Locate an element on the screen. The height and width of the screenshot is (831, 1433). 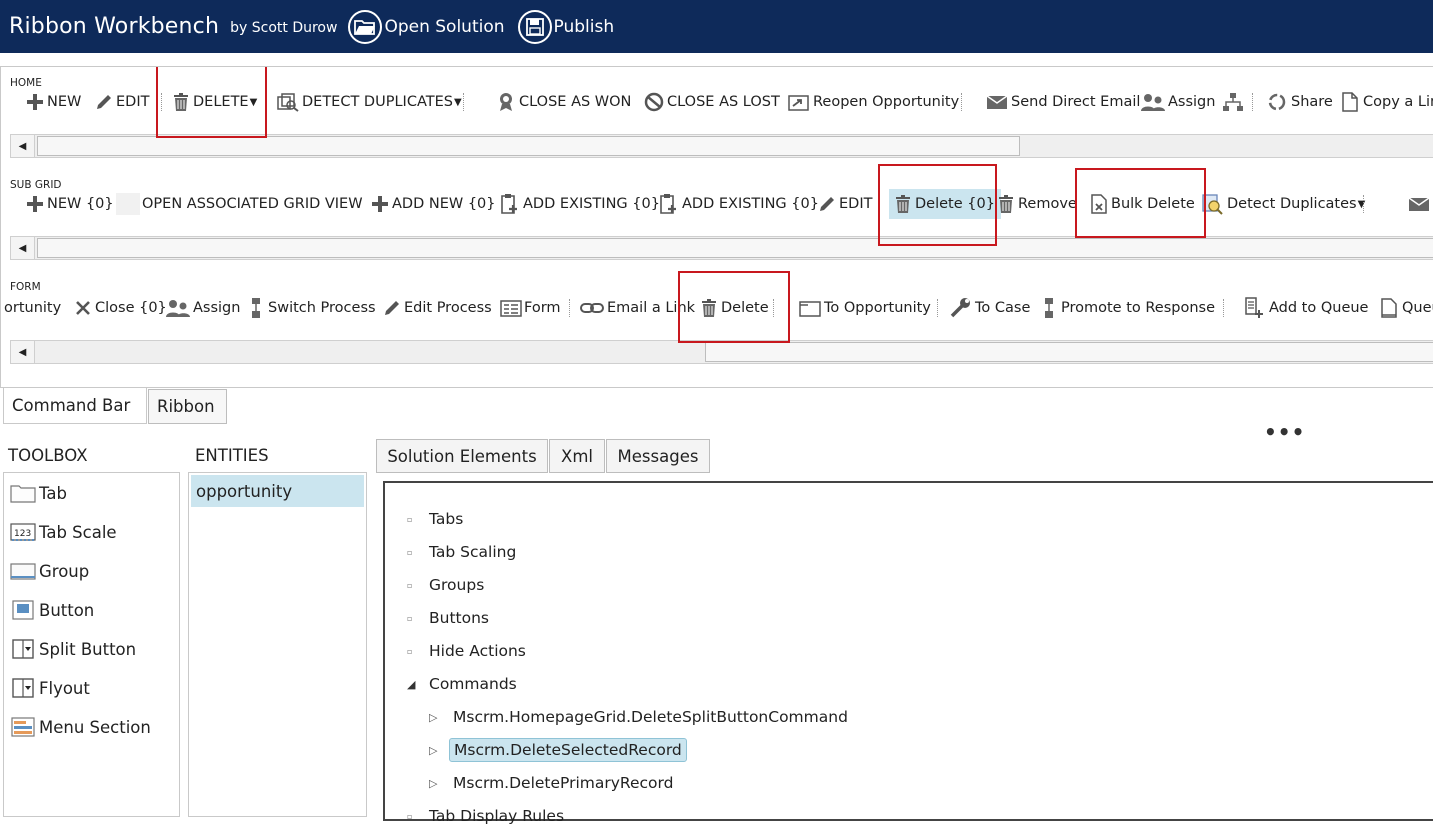
users-icon is located at coordinates (178, 308).